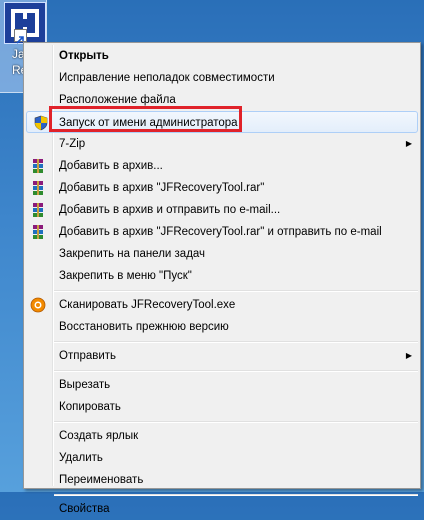 This screenshot has height=520, width=424. What do you see at coordinates (167, 78) in the screenshot?
I see `menu-item-label: Исправление неполадок совместимости` at bounding box center [167, 78].